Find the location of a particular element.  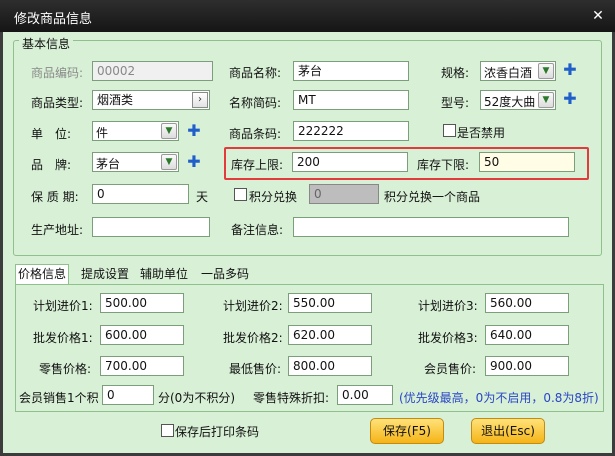

tab-multi-code: 一品多码 is located at coordinates (225, 274).